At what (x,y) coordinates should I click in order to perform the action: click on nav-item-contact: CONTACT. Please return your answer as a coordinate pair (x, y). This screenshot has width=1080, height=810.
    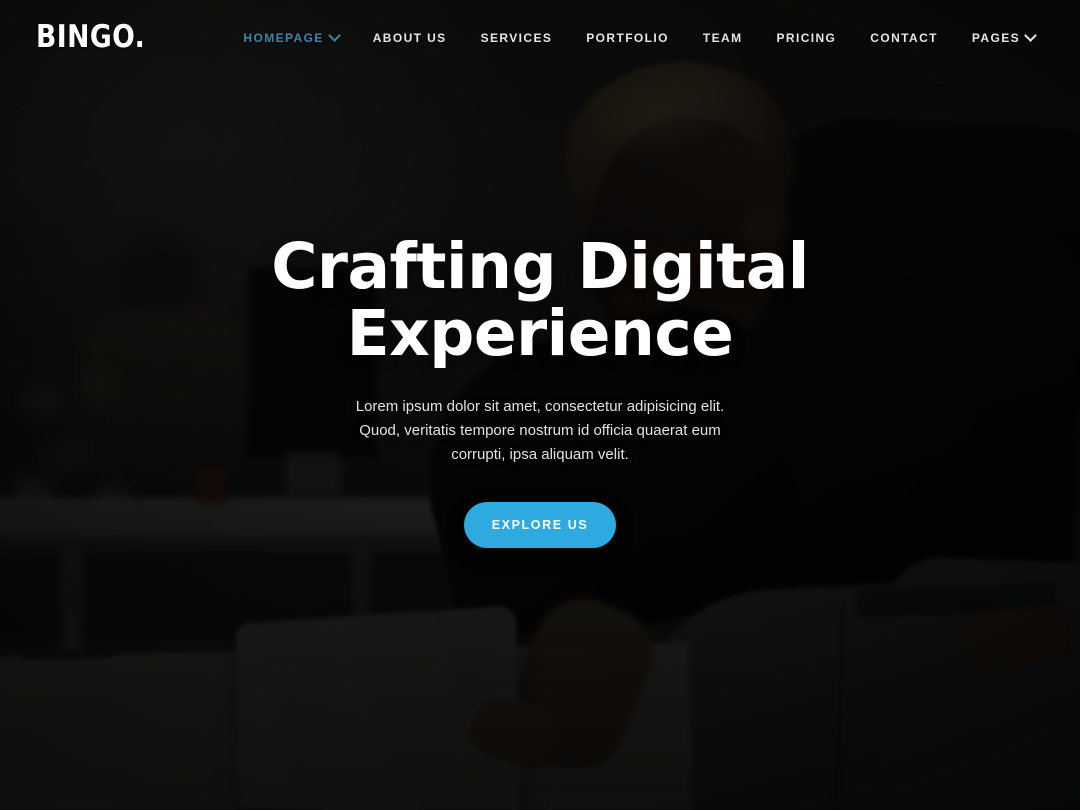
    Looking at the image, I should click on (904, 38).